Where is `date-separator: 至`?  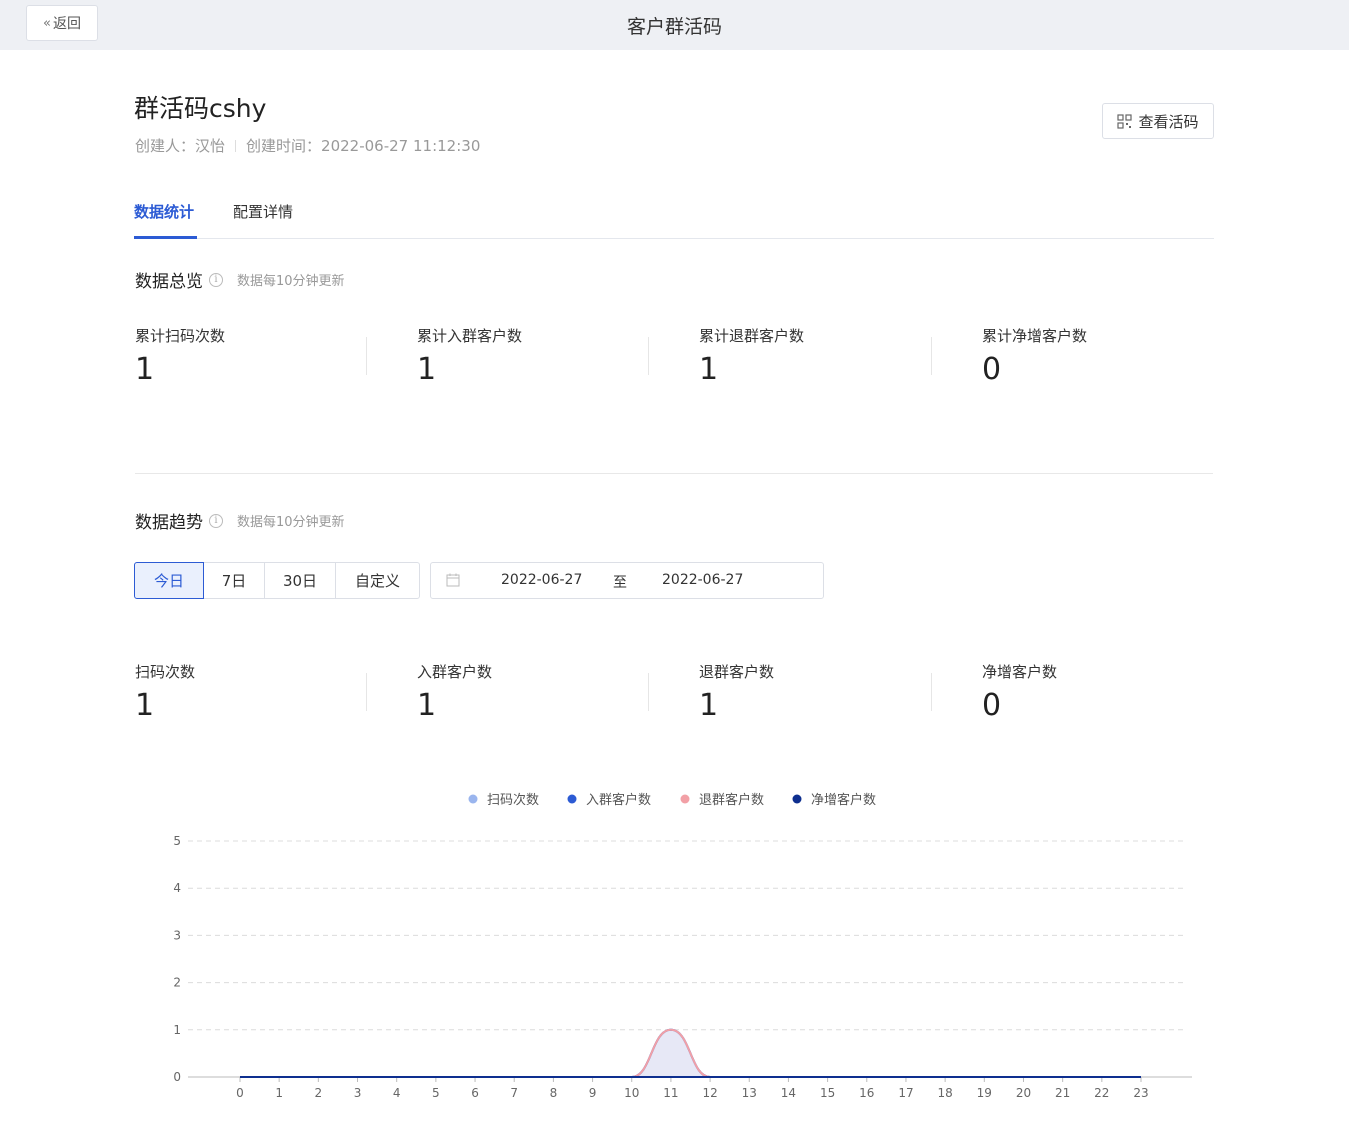 date-separator: 至 is located at coordinates (620, 583).